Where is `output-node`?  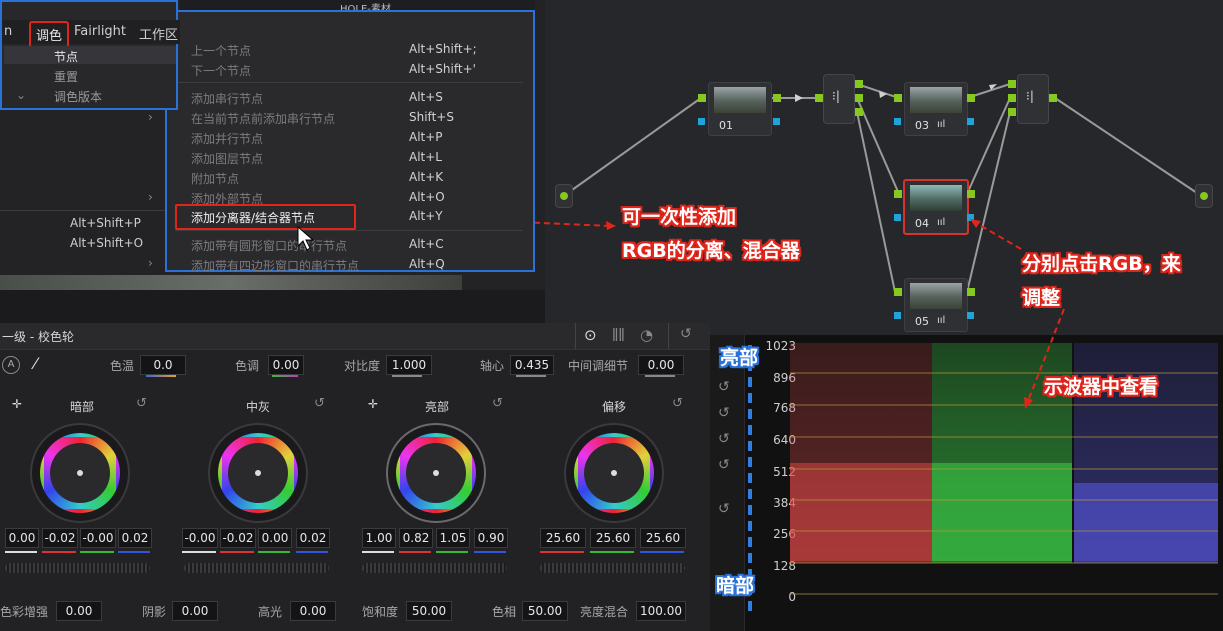
output-node is located at coordinates (1204, 196).